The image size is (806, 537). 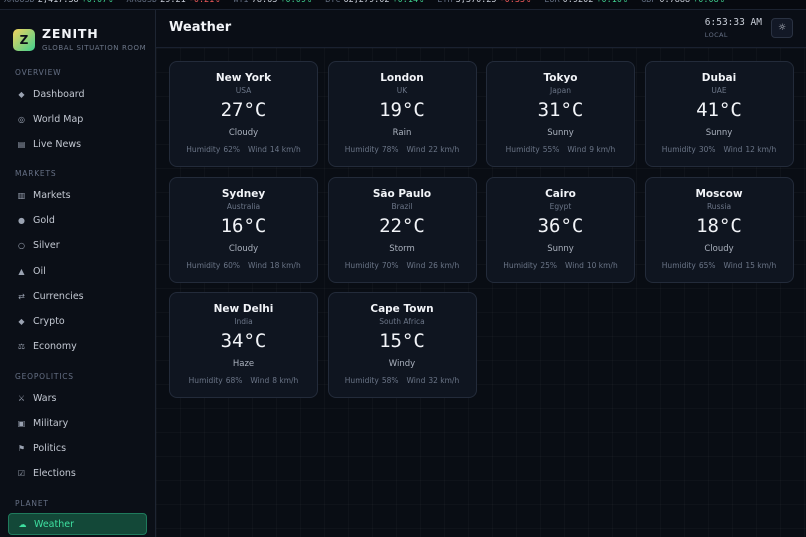 I want to click on ticker-change: +0.07%, so click(x=97, y=2).